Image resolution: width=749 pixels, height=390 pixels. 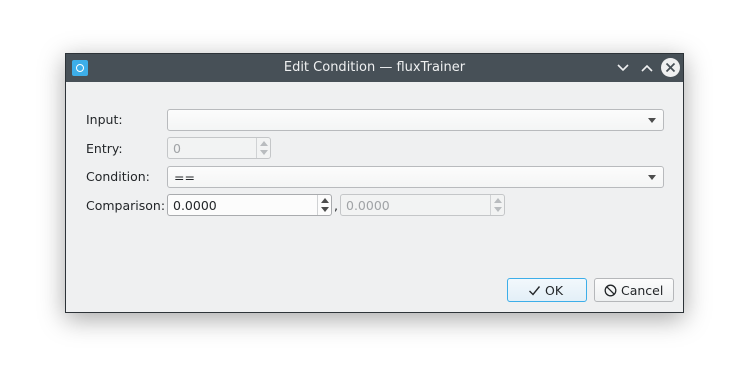 What do you see at coordinates (554, 290) in the screenshot?
I see `ok-button-label: OK` at bounding box center [554, 290].